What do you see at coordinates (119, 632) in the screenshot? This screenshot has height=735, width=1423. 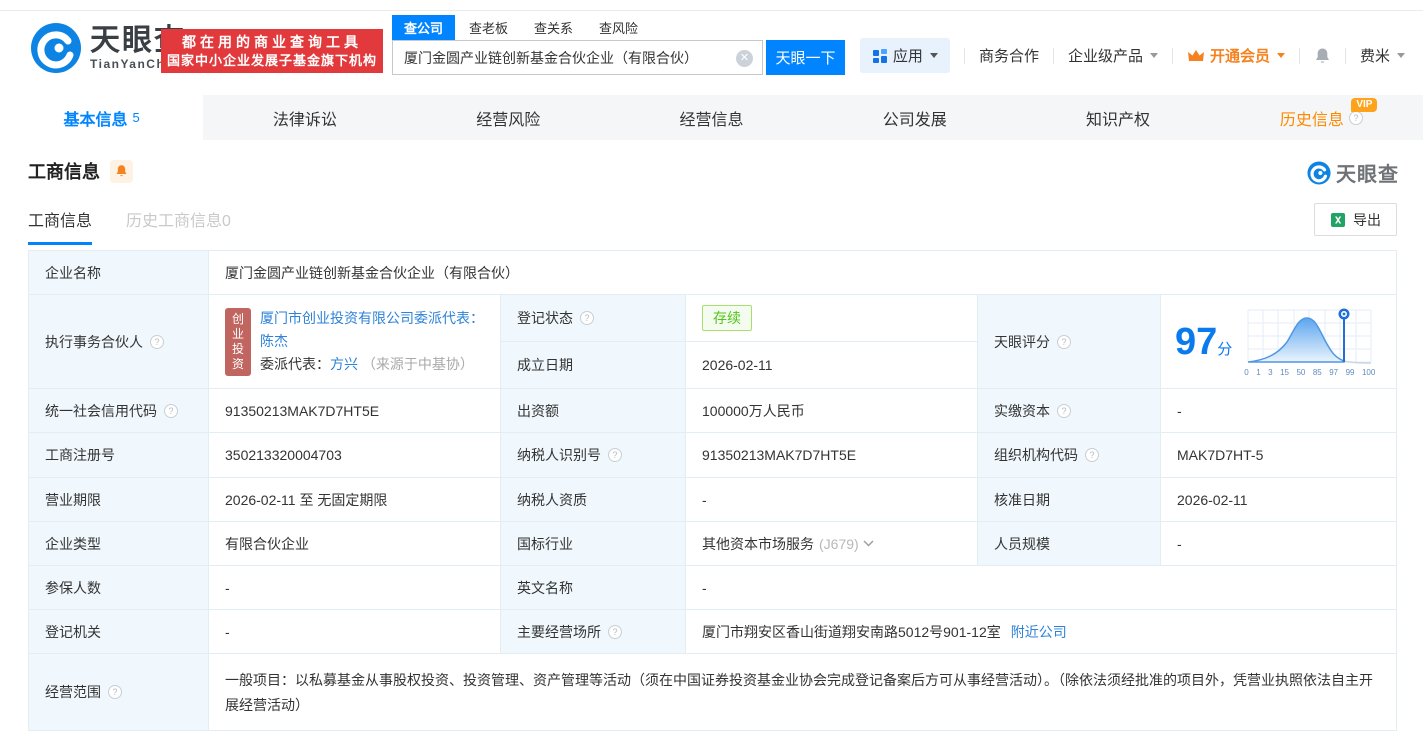 I see `field-label: 登记机关` at bounding box center [119, 632].